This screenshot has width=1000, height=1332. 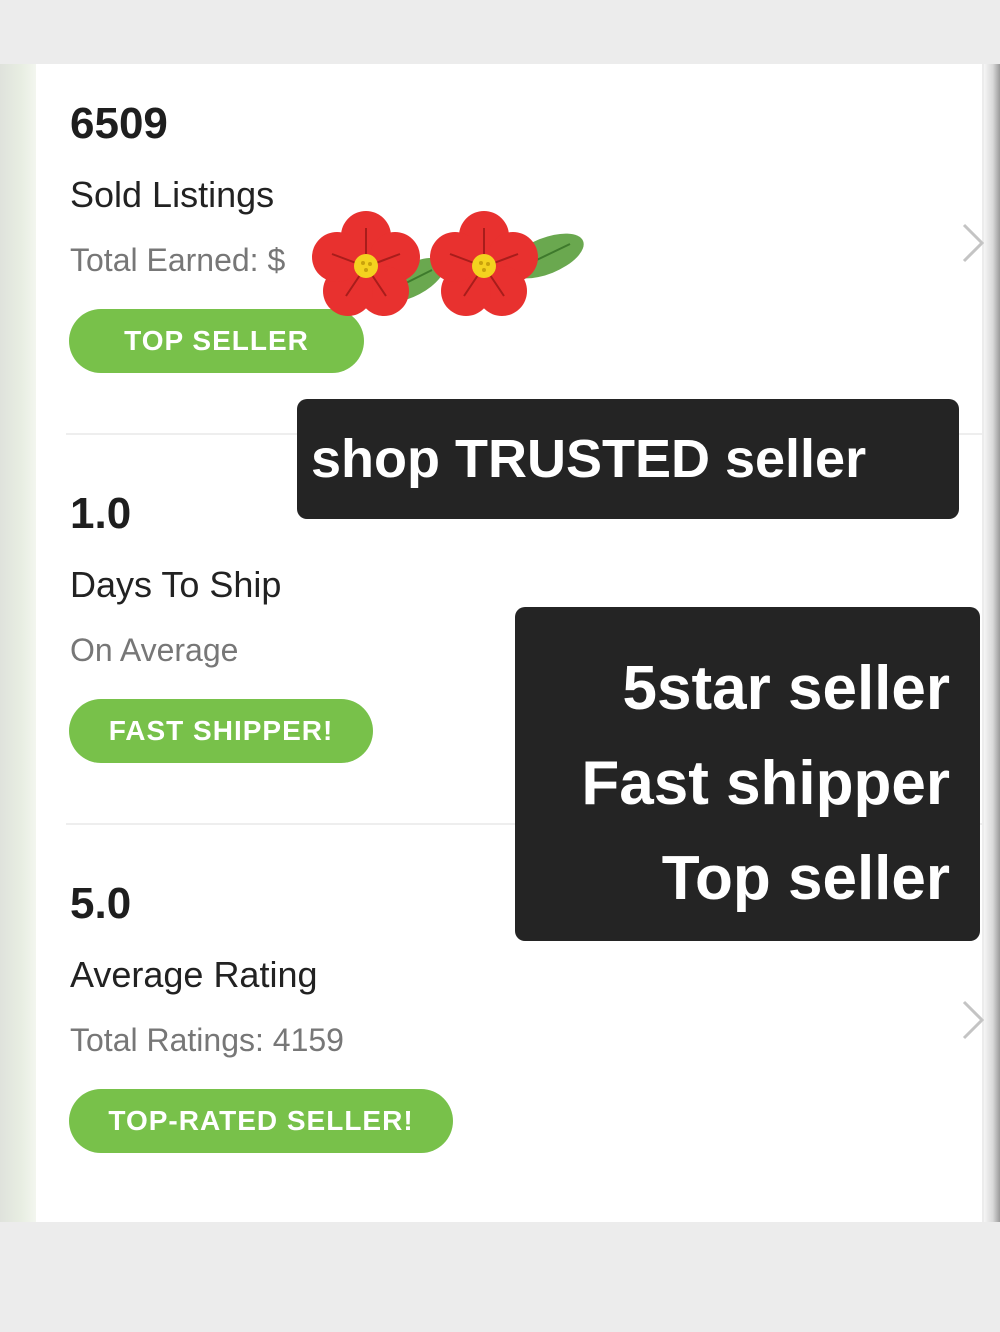 I want to click on trusted-seller-caption: shop TRUSTED seller, so click(x=628, y=459).